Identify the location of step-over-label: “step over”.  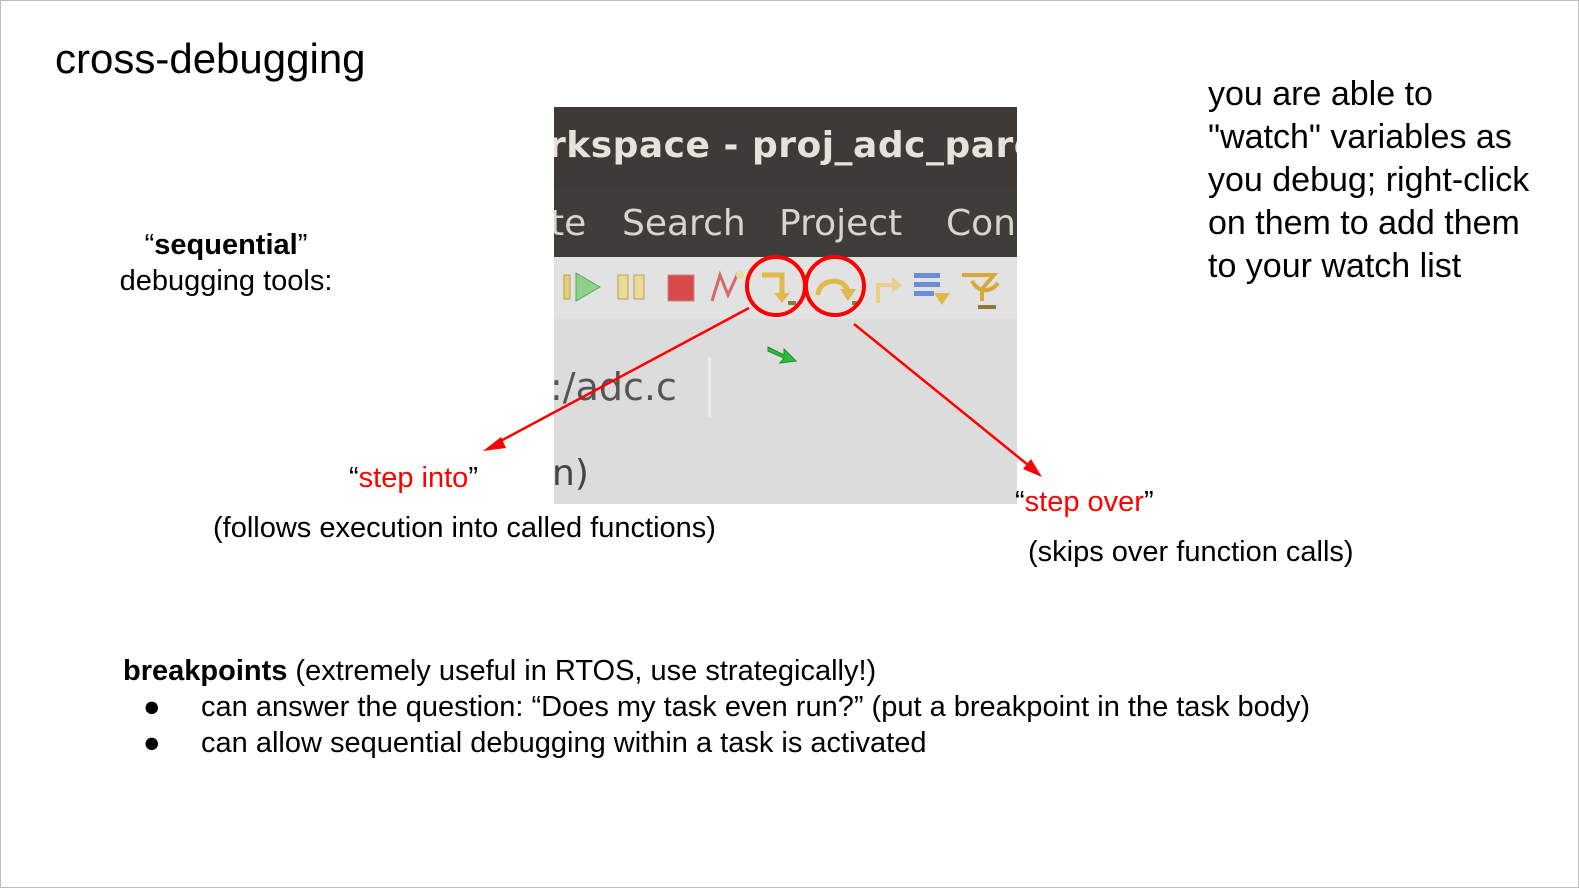
(1084, 502).